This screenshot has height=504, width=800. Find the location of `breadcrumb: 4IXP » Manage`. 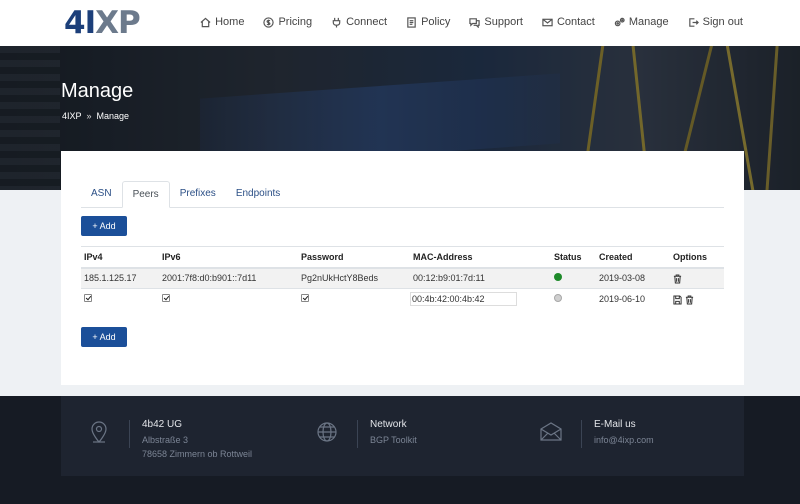

breadcrumb: 4IXP » Manage is located at coordinates (95, 116).